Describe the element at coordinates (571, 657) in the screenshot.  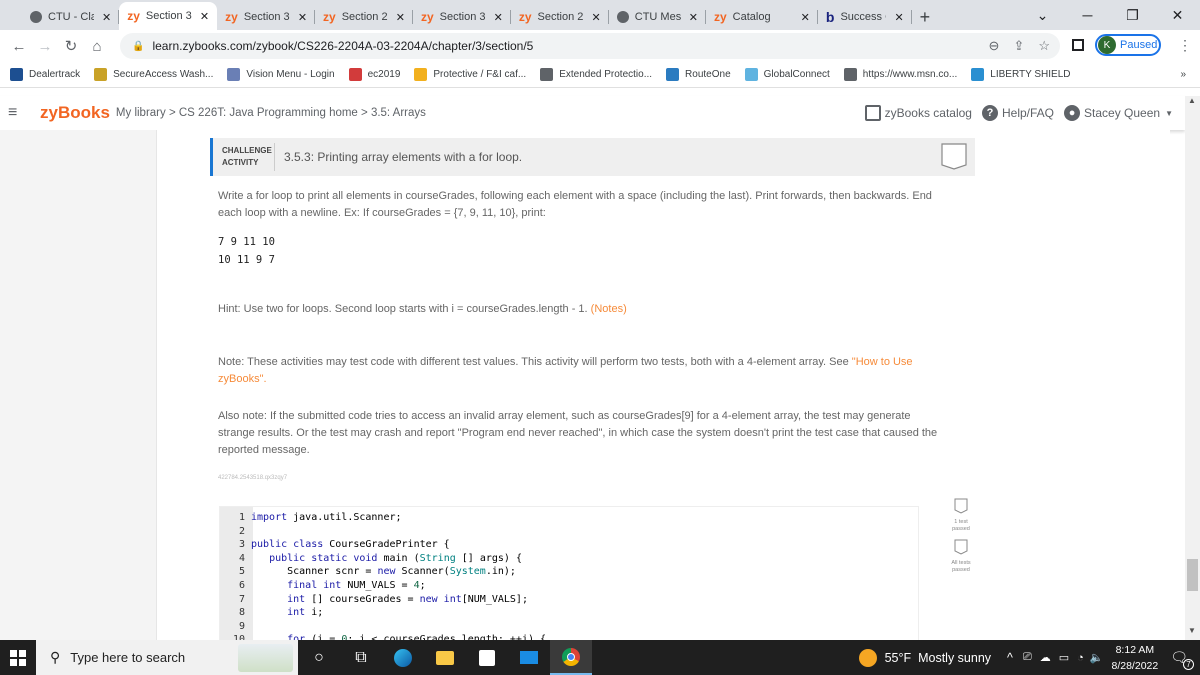
I see `chrome-icon` at that location.